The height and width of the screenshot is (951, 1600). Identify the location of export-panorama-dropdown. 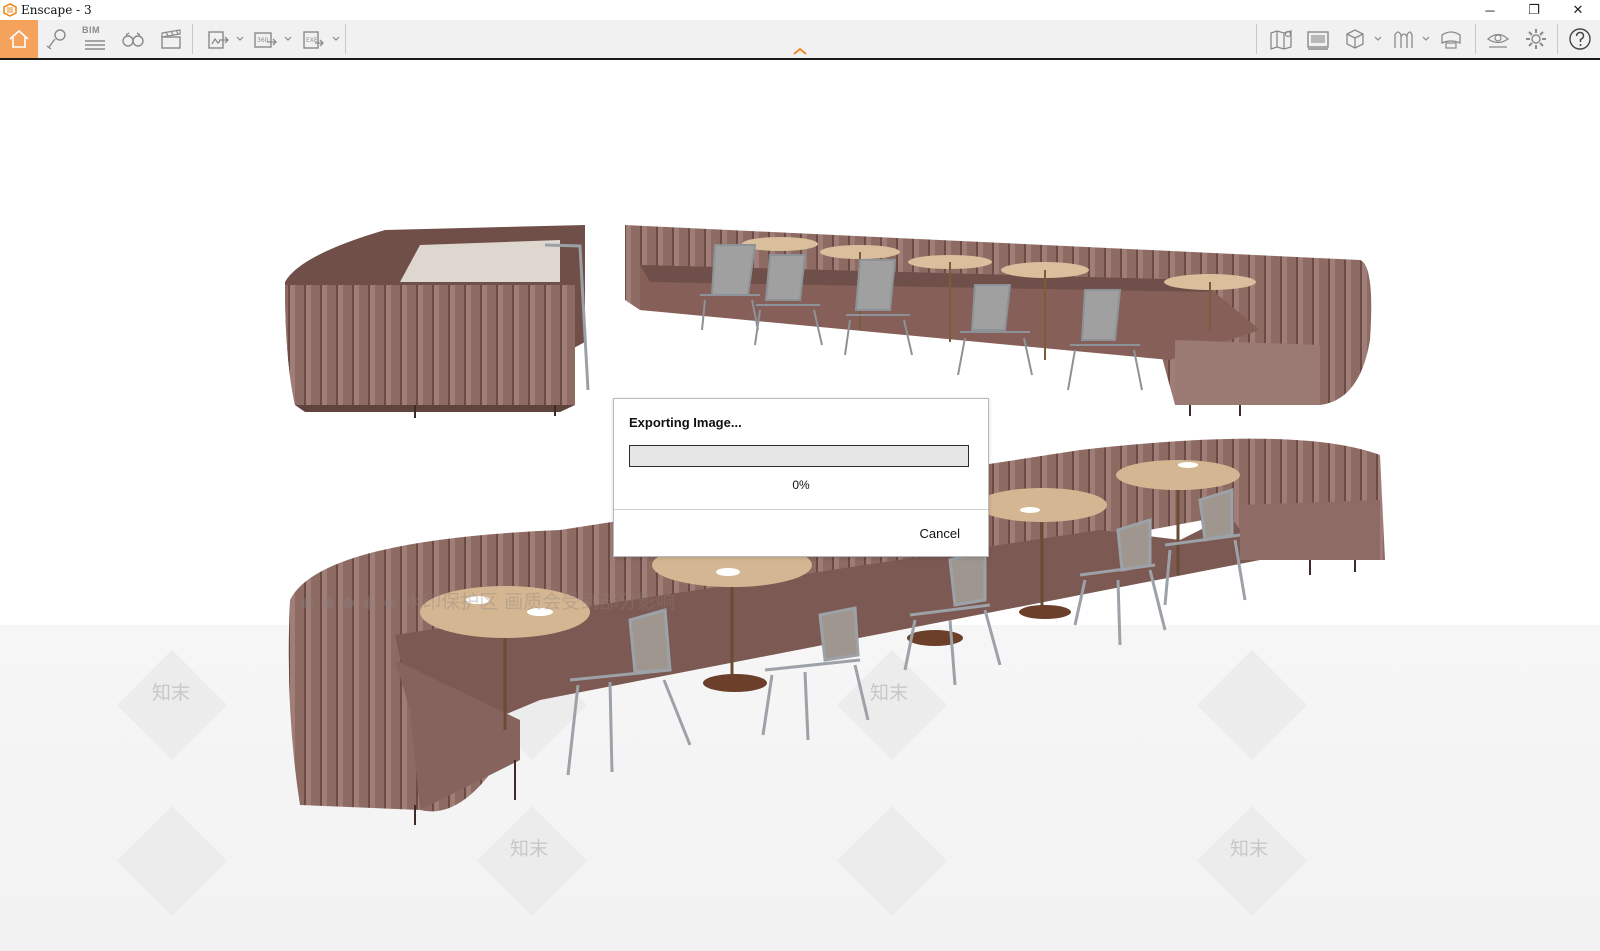
(288, 39).